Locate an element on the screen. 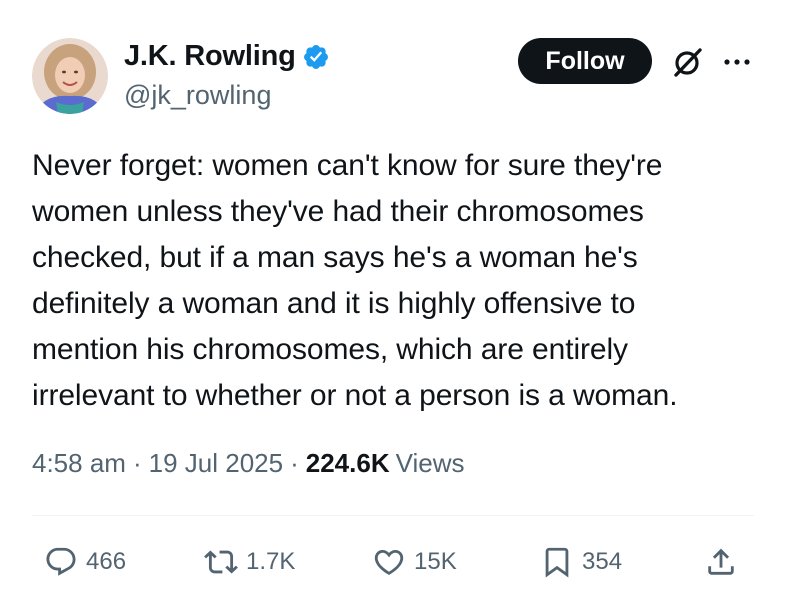 Image resolution: width=785 pixels, height=600 pixels. tweet-meta: 4:58 am · 19 Jul 2025 · 224.6K Views is located at coordinates (248, 463).